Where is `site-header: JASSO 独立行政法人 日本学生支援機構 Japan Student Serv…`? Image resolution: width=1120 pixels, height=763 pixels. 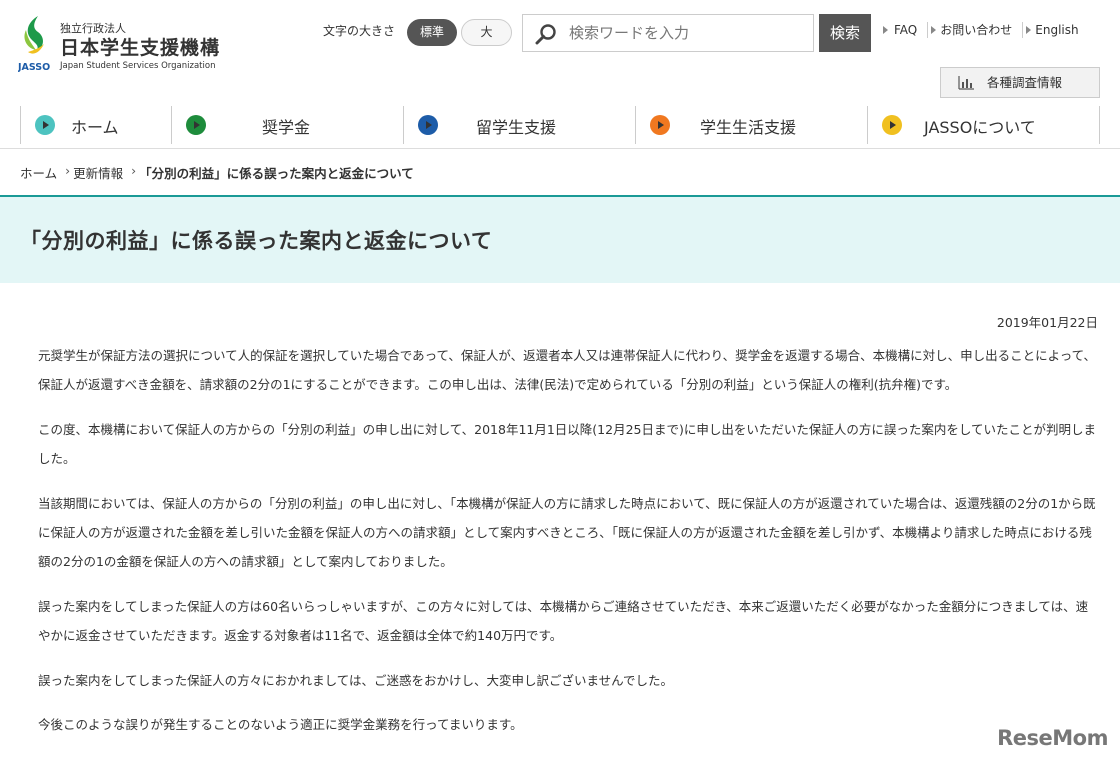
site-header: JASSO 独立行政法人 日本学生支援機構 Japan Student Serv… is located at coordinates (560, 50).